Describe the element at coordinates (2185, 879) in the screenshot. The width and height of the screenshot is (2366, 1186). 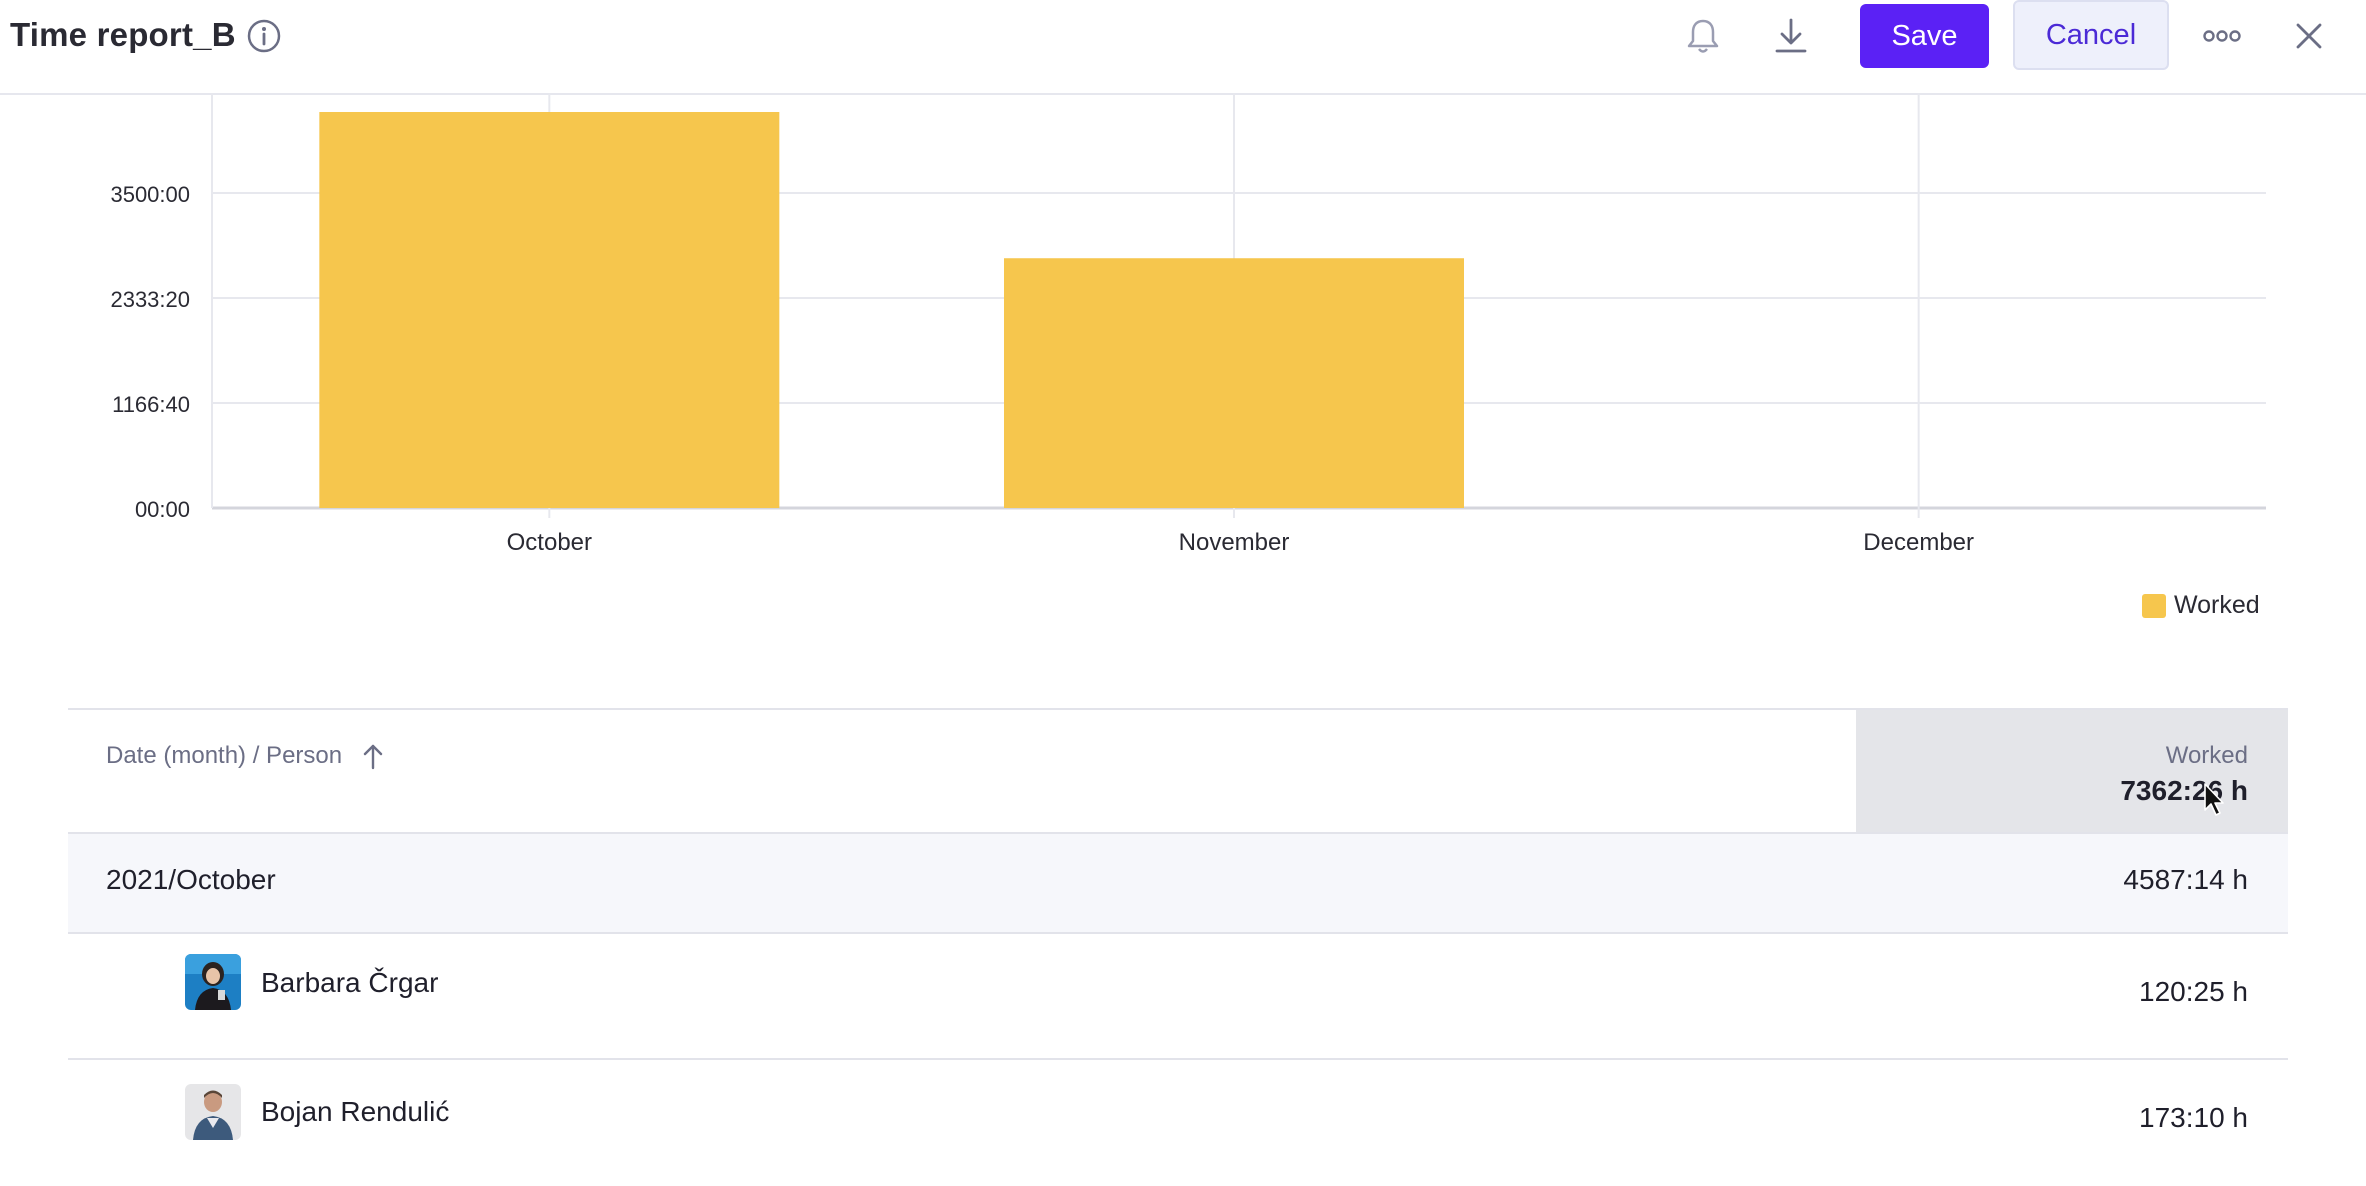
I see `group-worked-value: 4587:14 h` at that location.